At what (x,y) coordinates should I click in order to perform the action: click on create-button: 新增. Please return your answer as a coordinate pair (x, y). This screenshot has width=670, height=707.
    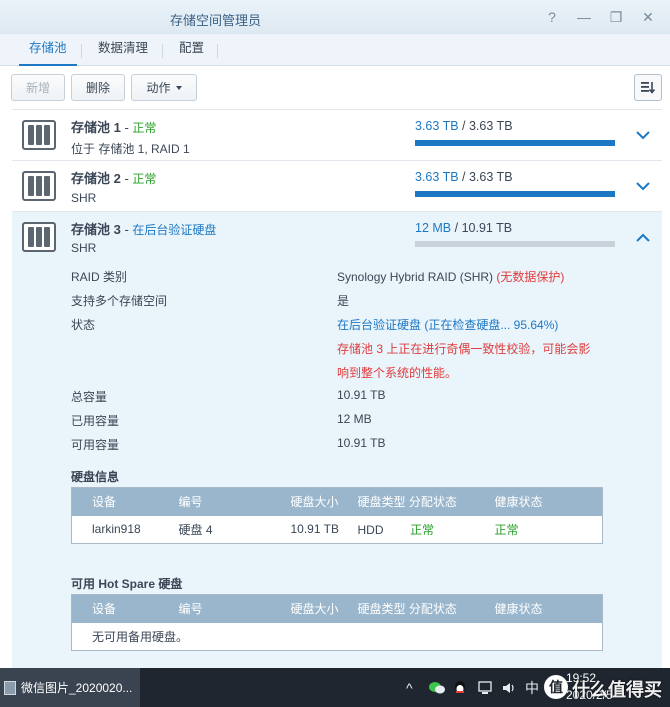
    Looking at the image, I should click on (38, 87).